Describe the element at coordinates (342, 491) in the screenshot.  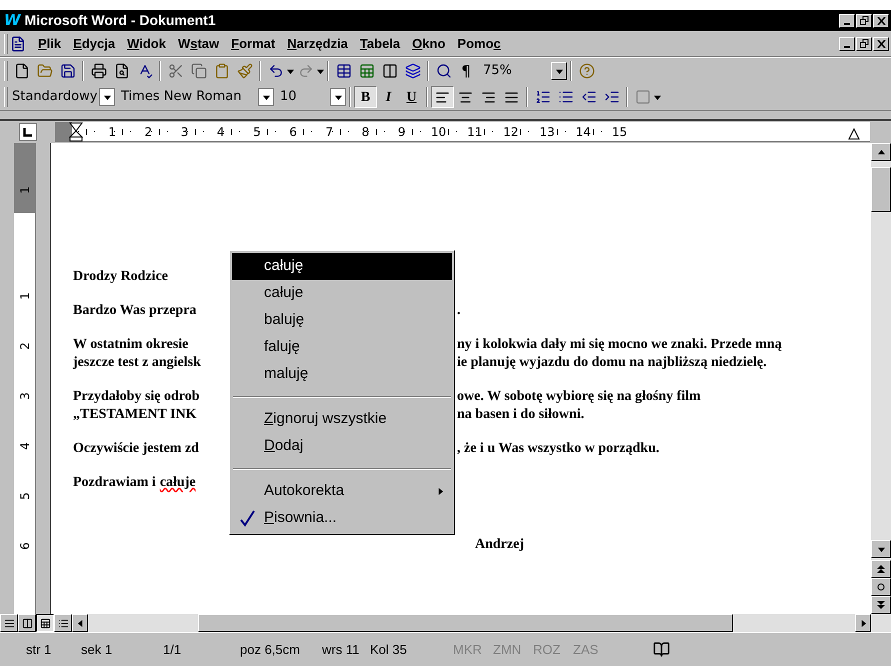
I see `menu-option: Autokorekta` at that location.